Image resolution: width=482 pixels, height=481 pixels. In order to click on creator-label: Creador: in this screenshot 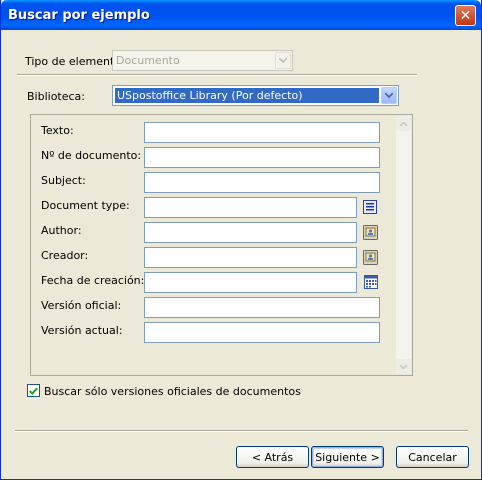, I will do `click(65, 255)`.